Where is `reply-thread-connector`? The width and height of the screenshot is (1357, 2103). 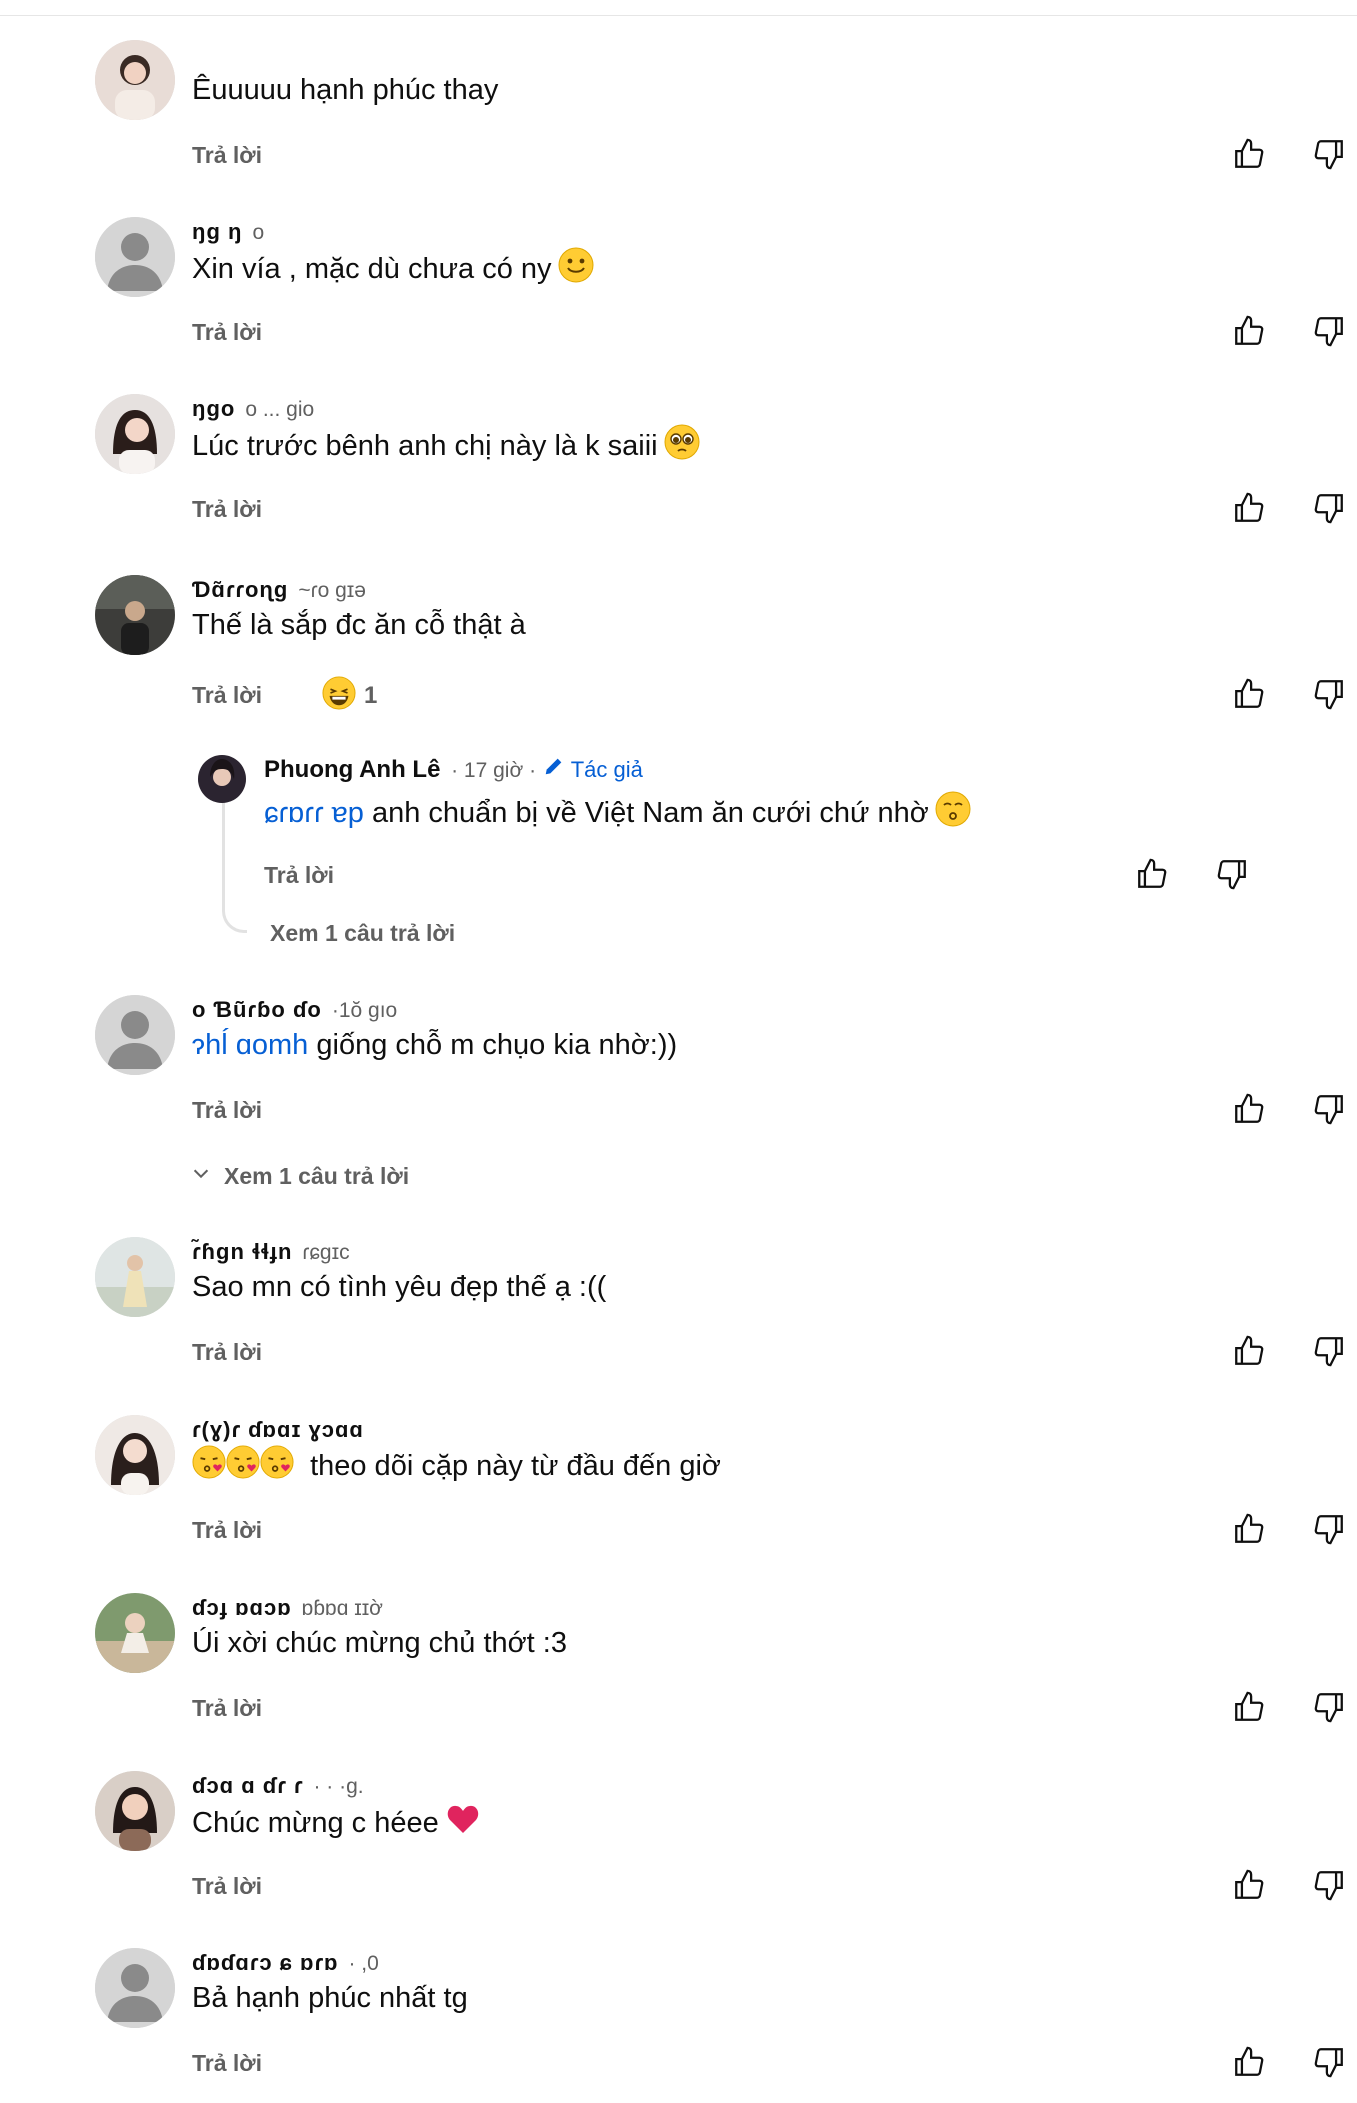 reply-thread-connector is located at coordinates (234, 866).